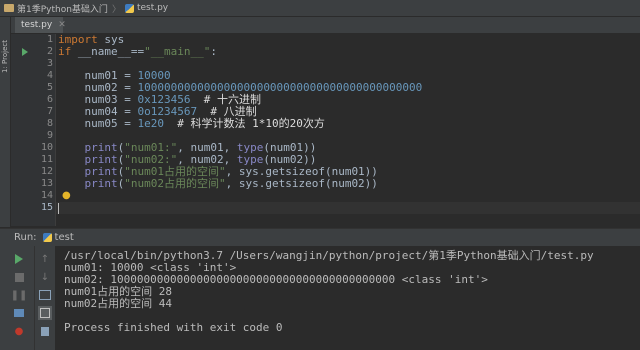 This screenshot has width=640, height=350. What do you see at coordinates (62, 25) in the screenshot?
I see `close-icon: ✕` at bounding box center [62, 25].